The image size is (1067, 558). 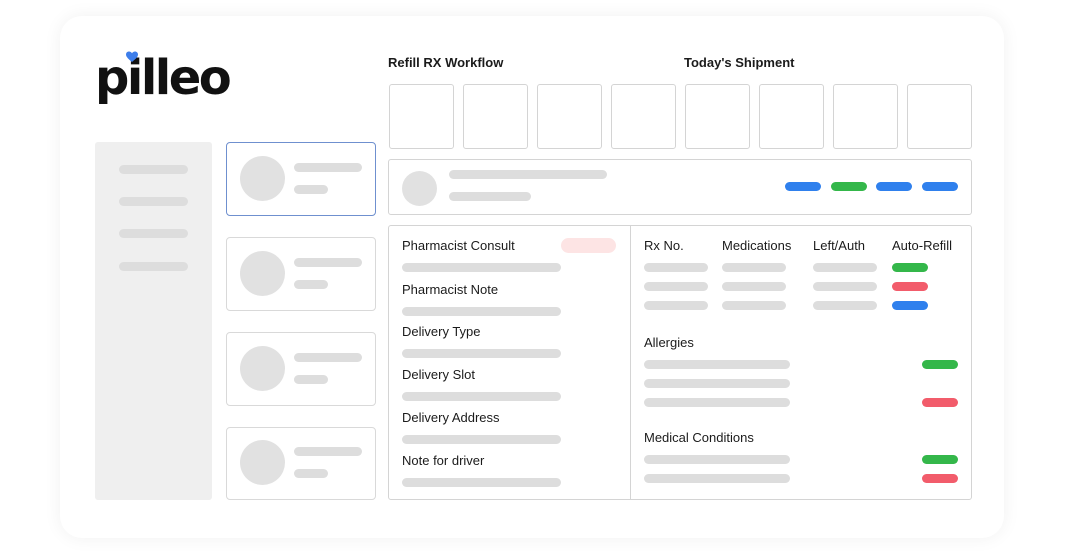 What do you see at coordinates (441, 331) in the screenshot?
I see `delivery-type-label: Delivery Type` at bounding box center [441, 331].